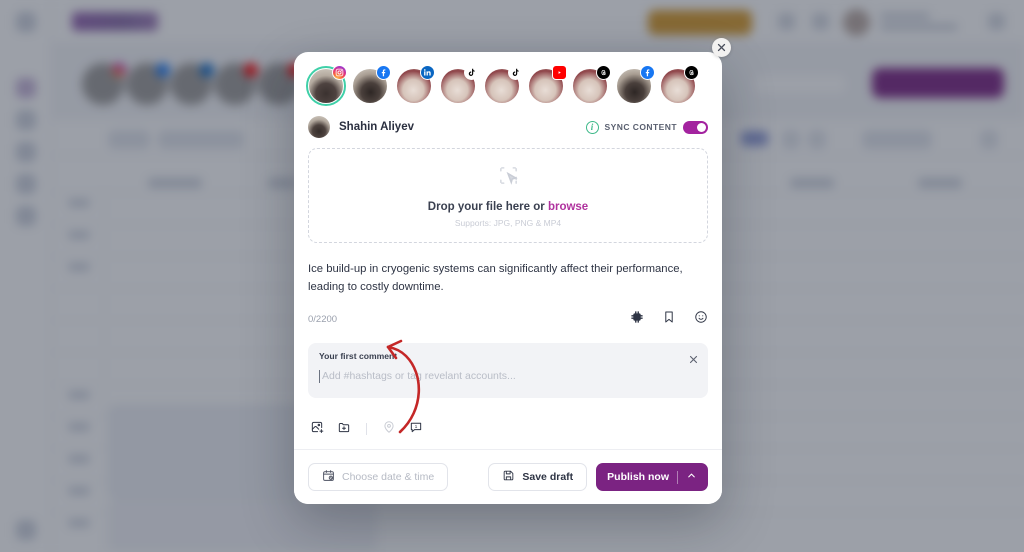 Image resolution: width=1024 pixels, height=552 pixels. Describe the element at coordinates (559, 72) in the screenshot. I see `youtube-icon` at that location.